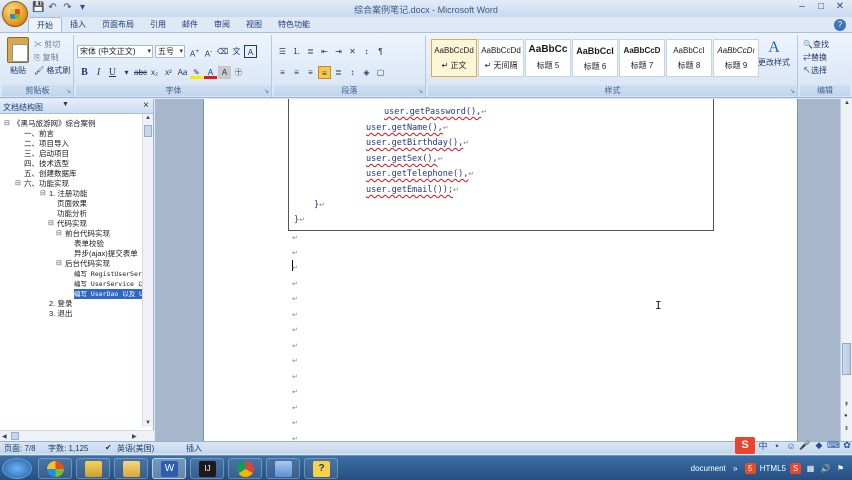  Describe the element at coordinates (39, 134) in the screenshot. I see `nav-item: 一、前言` at that location.